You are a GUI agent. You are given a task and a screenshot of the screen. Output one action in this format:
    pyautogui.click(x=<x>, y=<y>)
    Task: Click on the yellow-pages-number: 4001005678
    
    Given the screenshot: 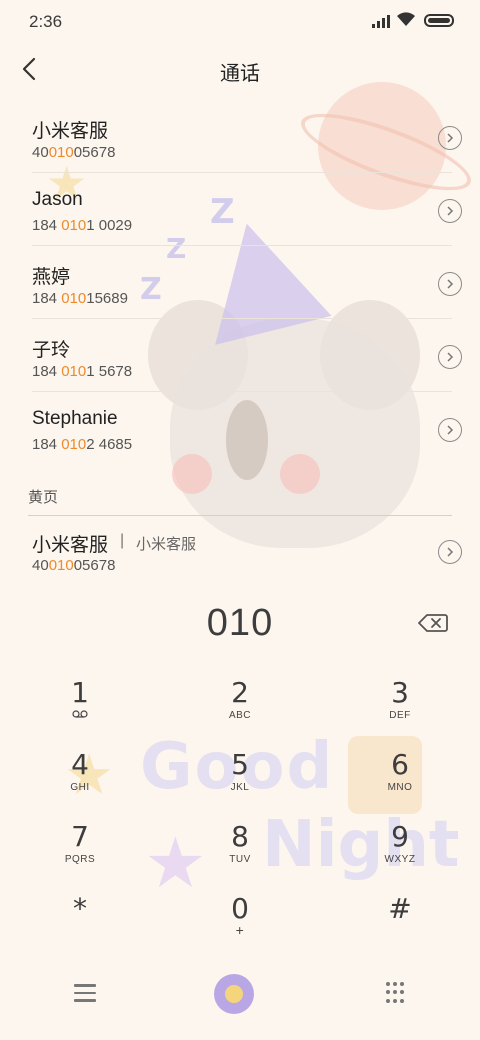 What is the action you would take?
    pyautogui.click(x=74, y=565)
    